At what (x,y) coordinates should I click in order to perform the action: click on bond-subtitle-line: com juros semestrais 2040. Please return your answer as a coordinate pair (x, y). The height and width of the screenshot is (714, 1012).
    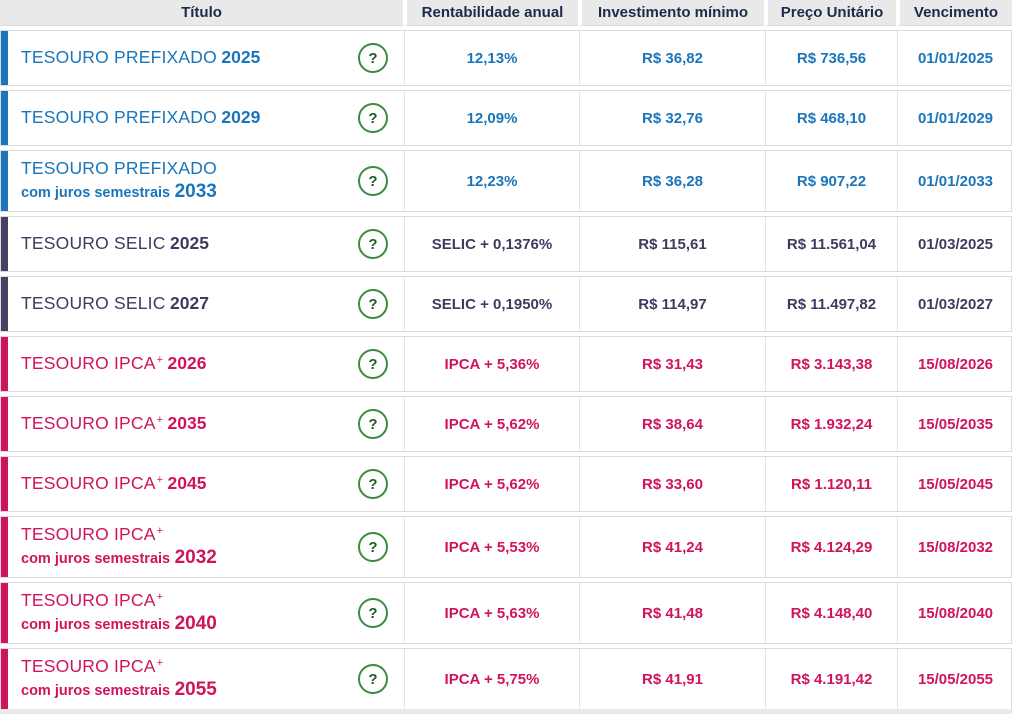
    Looking at the image, I should click on (189, 624).